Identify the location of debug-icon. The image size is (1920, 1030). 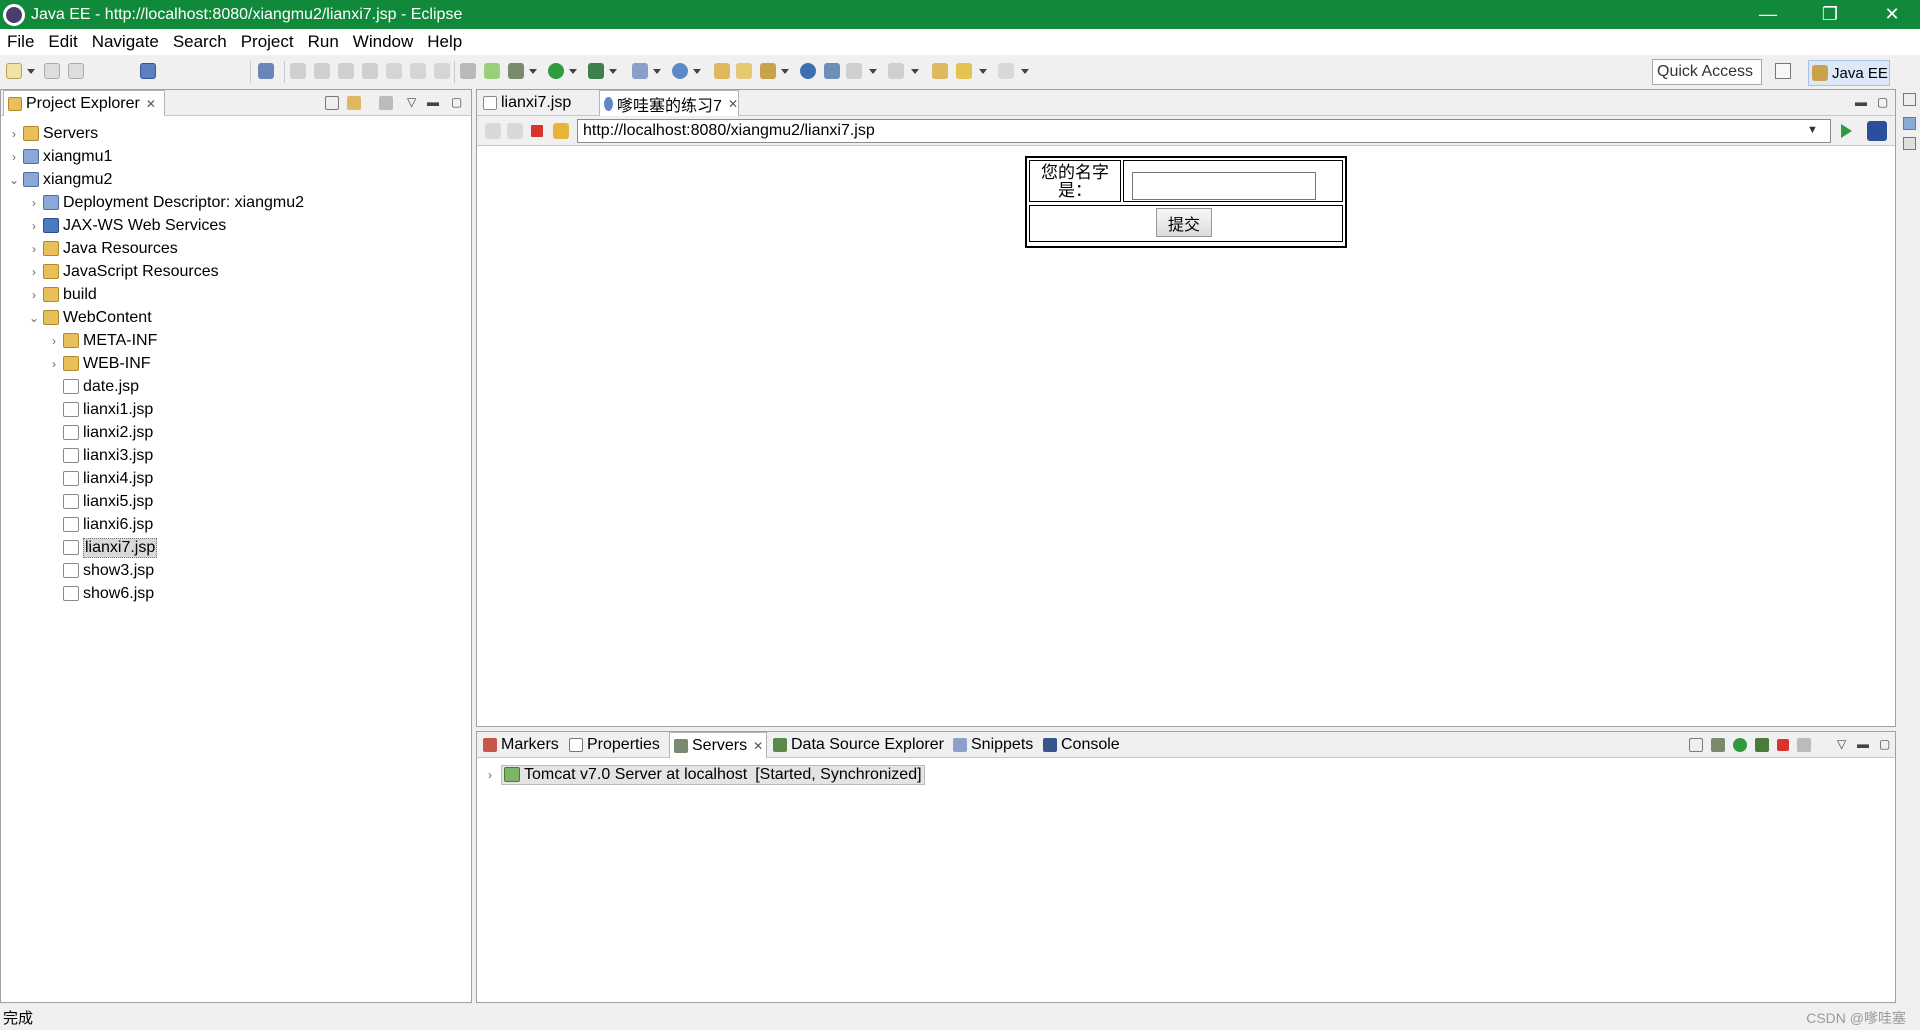
(516, 71).